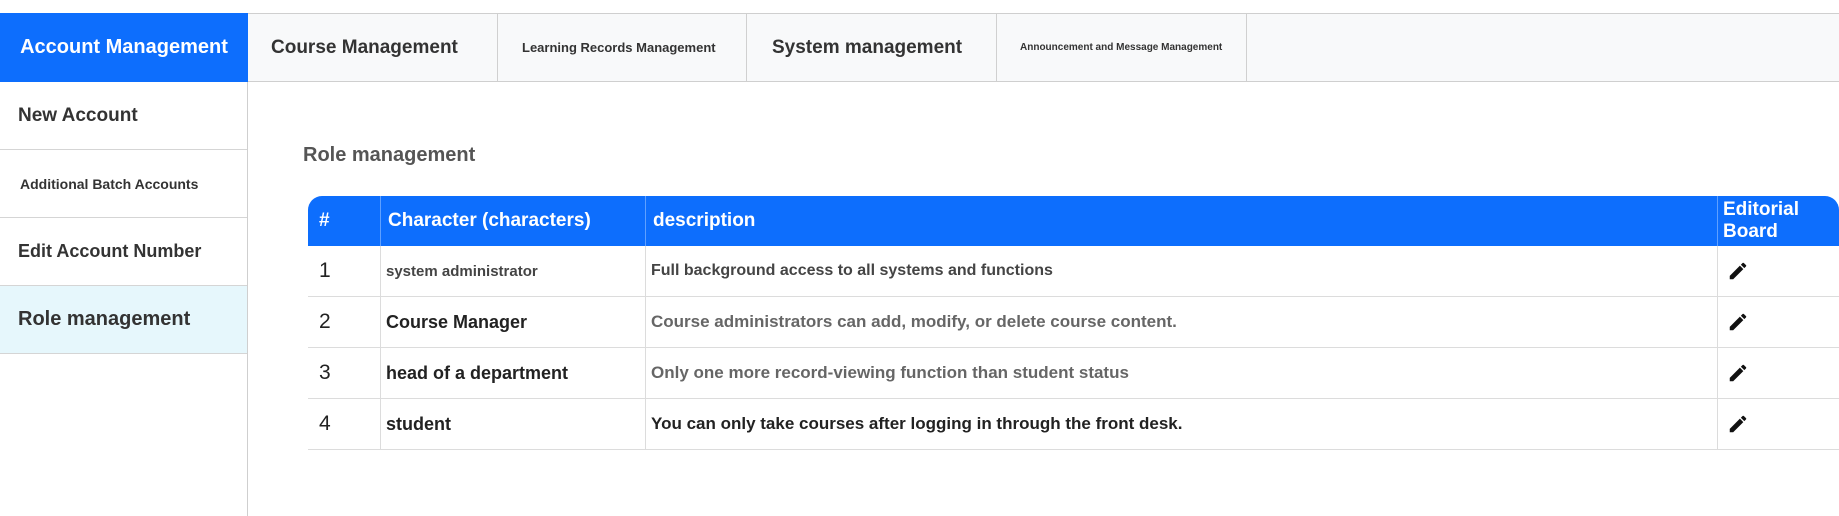  What do you see at coordinates (109, 183) in the screenshot?
I see `sidebar-item-label: Additional Batch Accounts` at bounding box center [109, 183].